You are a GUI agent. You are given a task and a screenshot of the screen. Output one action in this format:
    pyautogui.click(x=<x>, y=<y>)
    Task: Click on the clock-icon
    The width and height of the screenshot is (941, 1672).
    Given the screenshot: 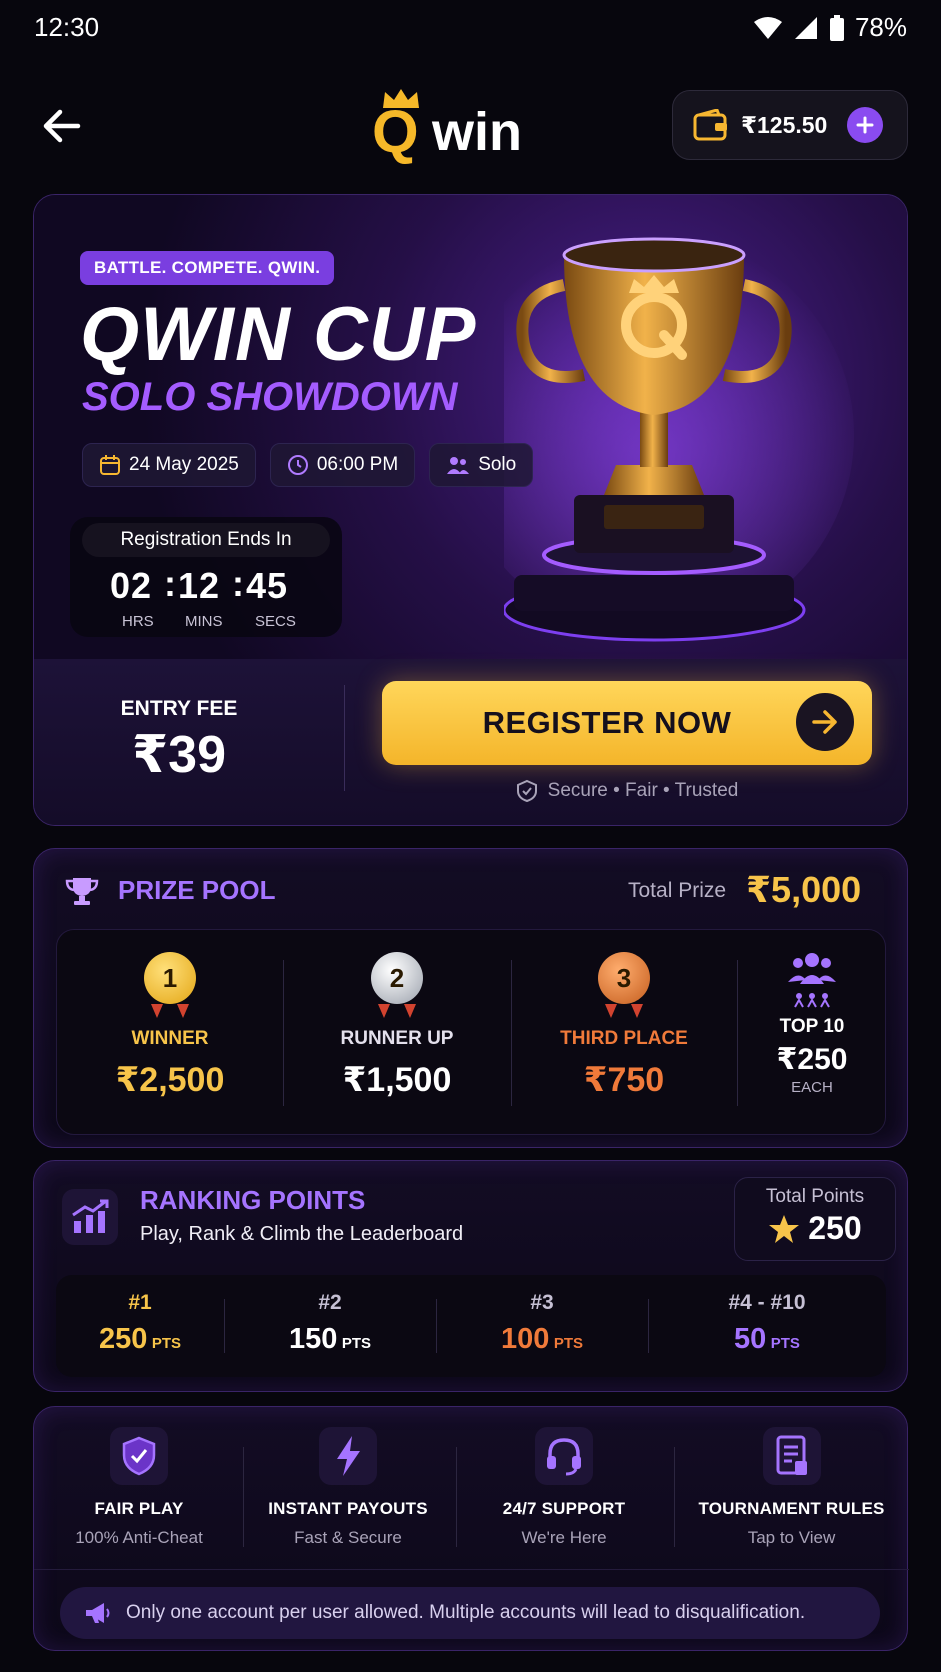 What is the action you would take?
    pyautogui.click(x=297, y=465)
    